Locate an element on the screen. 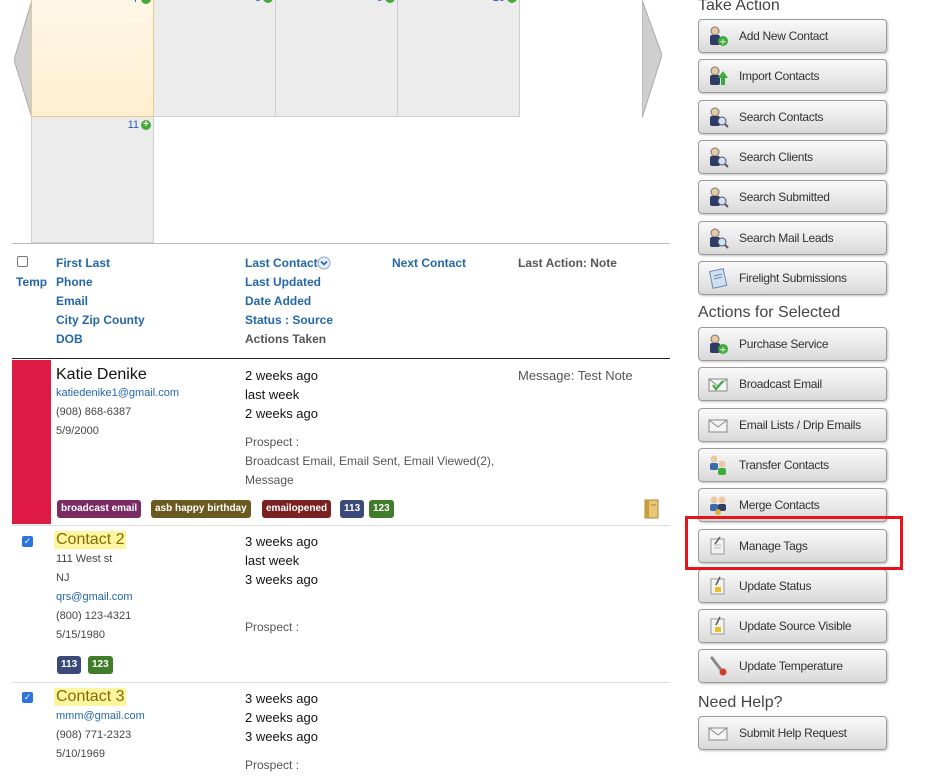  purchase-service-button: + Purchase Service is located at coordinates (792, 344).